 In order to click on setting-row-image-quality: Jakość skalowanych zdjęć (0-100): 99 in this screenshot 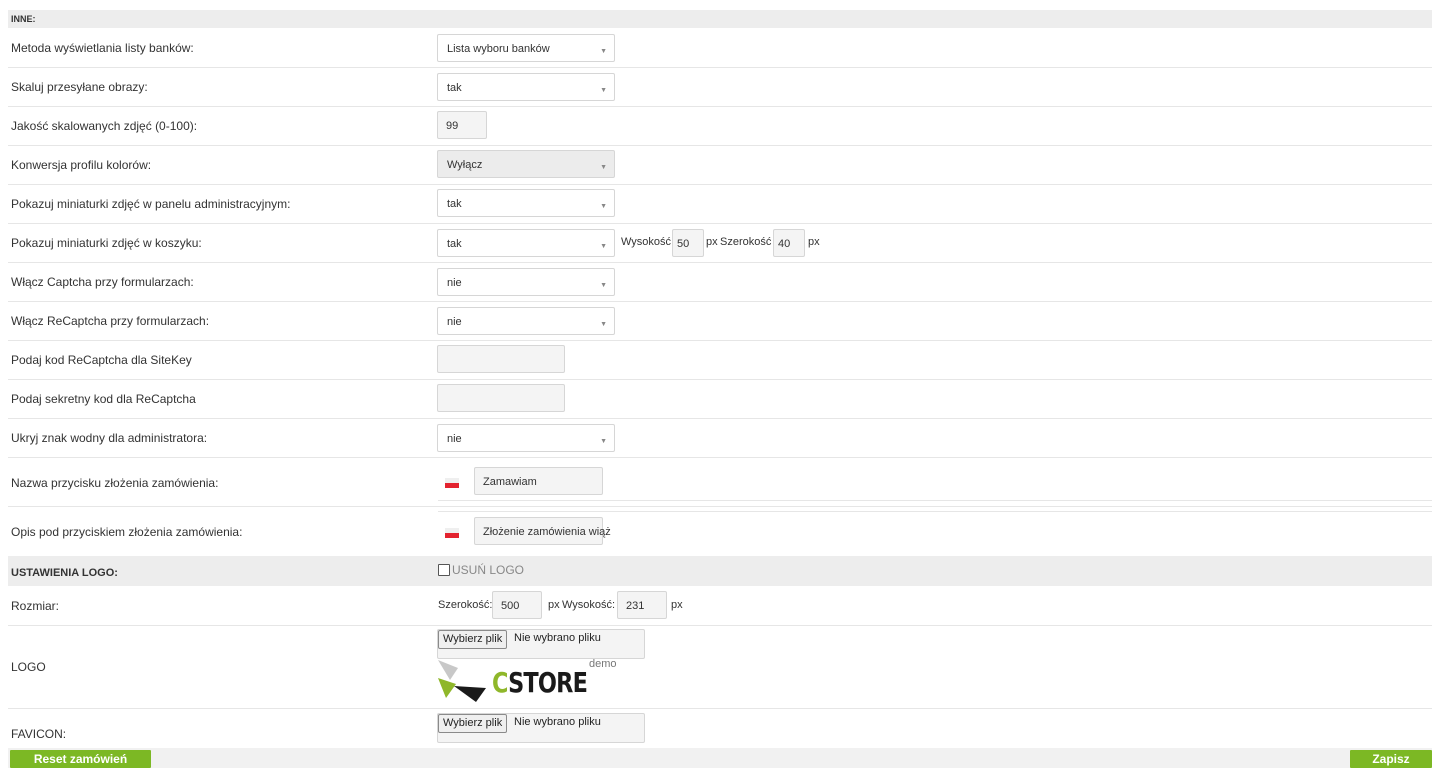, I will do `click(720, 126)`.